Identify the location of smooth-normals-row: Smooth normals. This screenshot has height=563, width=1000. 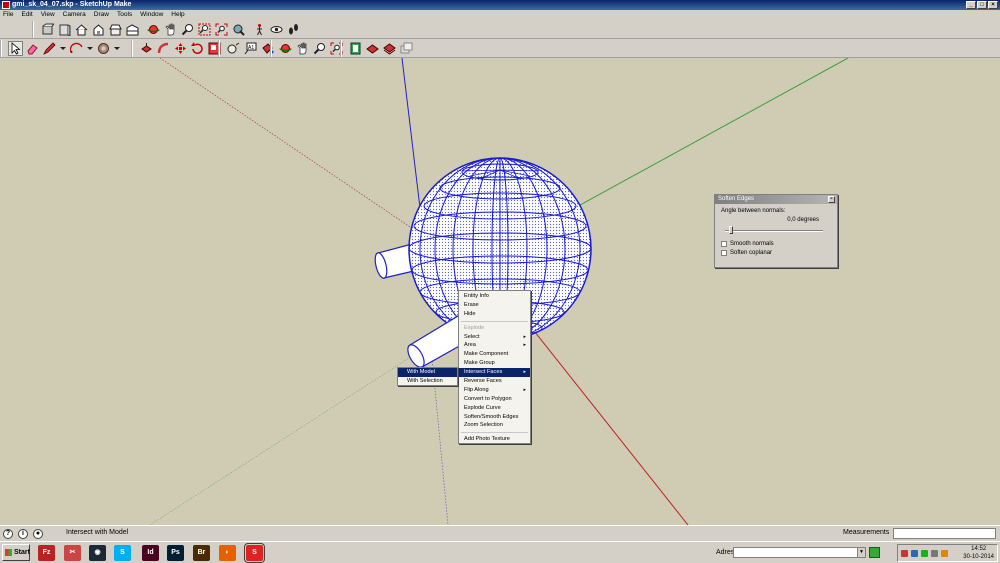
(776, 243).